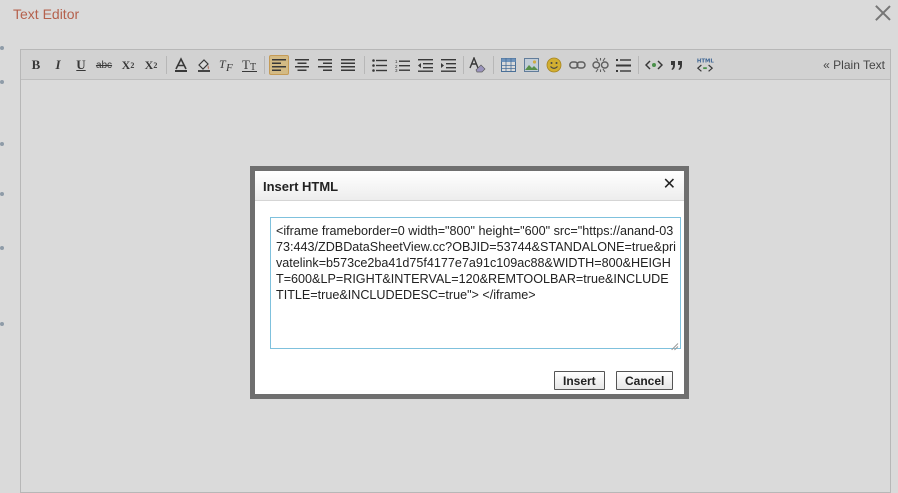 Image resolution: width=898 pixels, height=493 pixels. What do you see at coordinates (469, 186) in the screenshot?
I see `dialog-header: Insert HTML ✕` at bounding box center [469, 186].